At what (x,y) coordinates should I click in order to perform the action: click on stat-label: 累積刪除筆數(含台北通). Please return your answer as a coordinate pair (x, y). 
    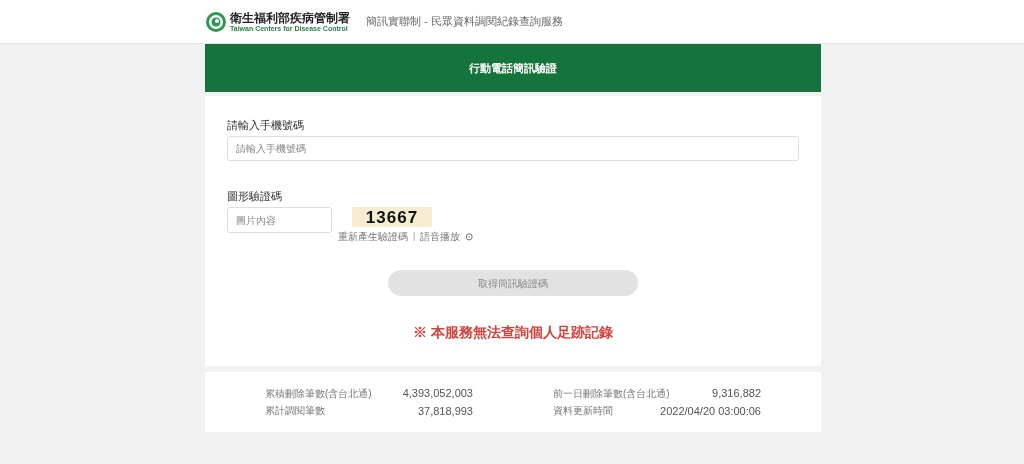
    Looking at the image, I should click on (318, 393).